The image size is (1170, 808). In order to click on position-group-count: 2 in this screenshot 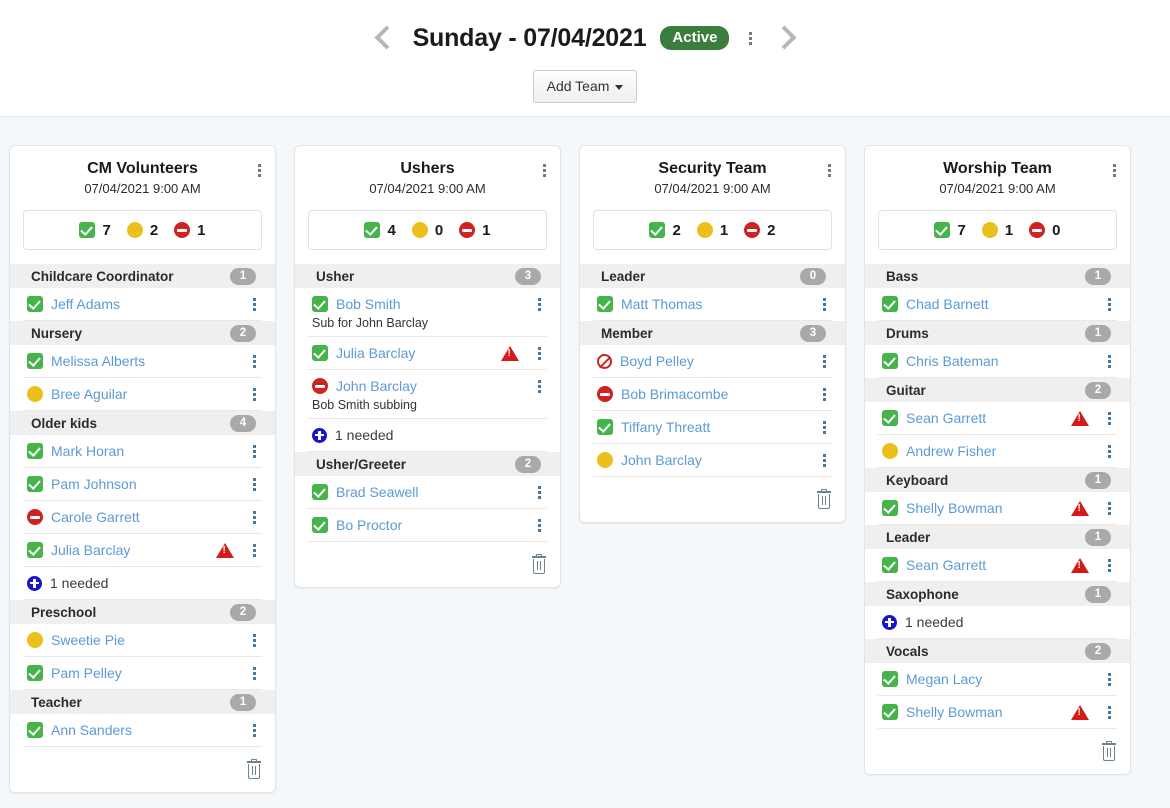, I will do `click(1098, 390)`.